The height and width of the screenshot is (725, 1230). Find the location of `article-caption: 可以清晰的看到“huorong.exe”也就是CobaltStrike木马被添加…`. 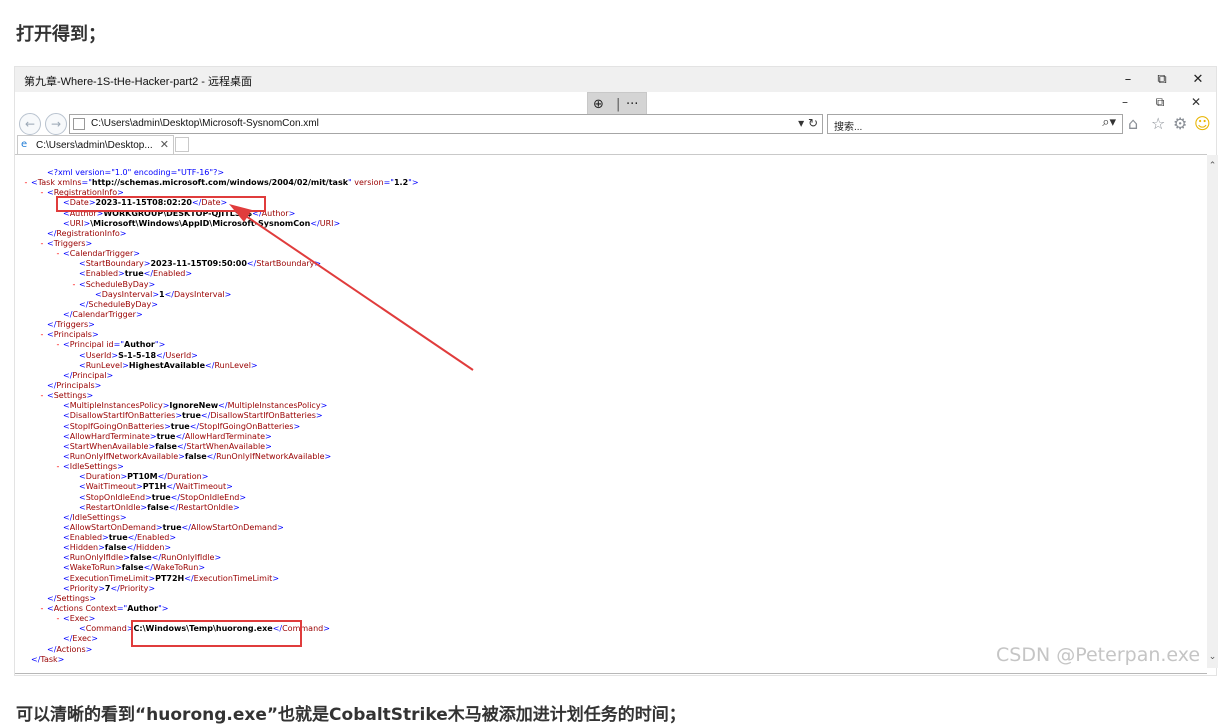

article-caption: 可以清晰的看到“huorong.exe”也就是CobaltStrike木马被添加… is located at coordinates (351, 715).